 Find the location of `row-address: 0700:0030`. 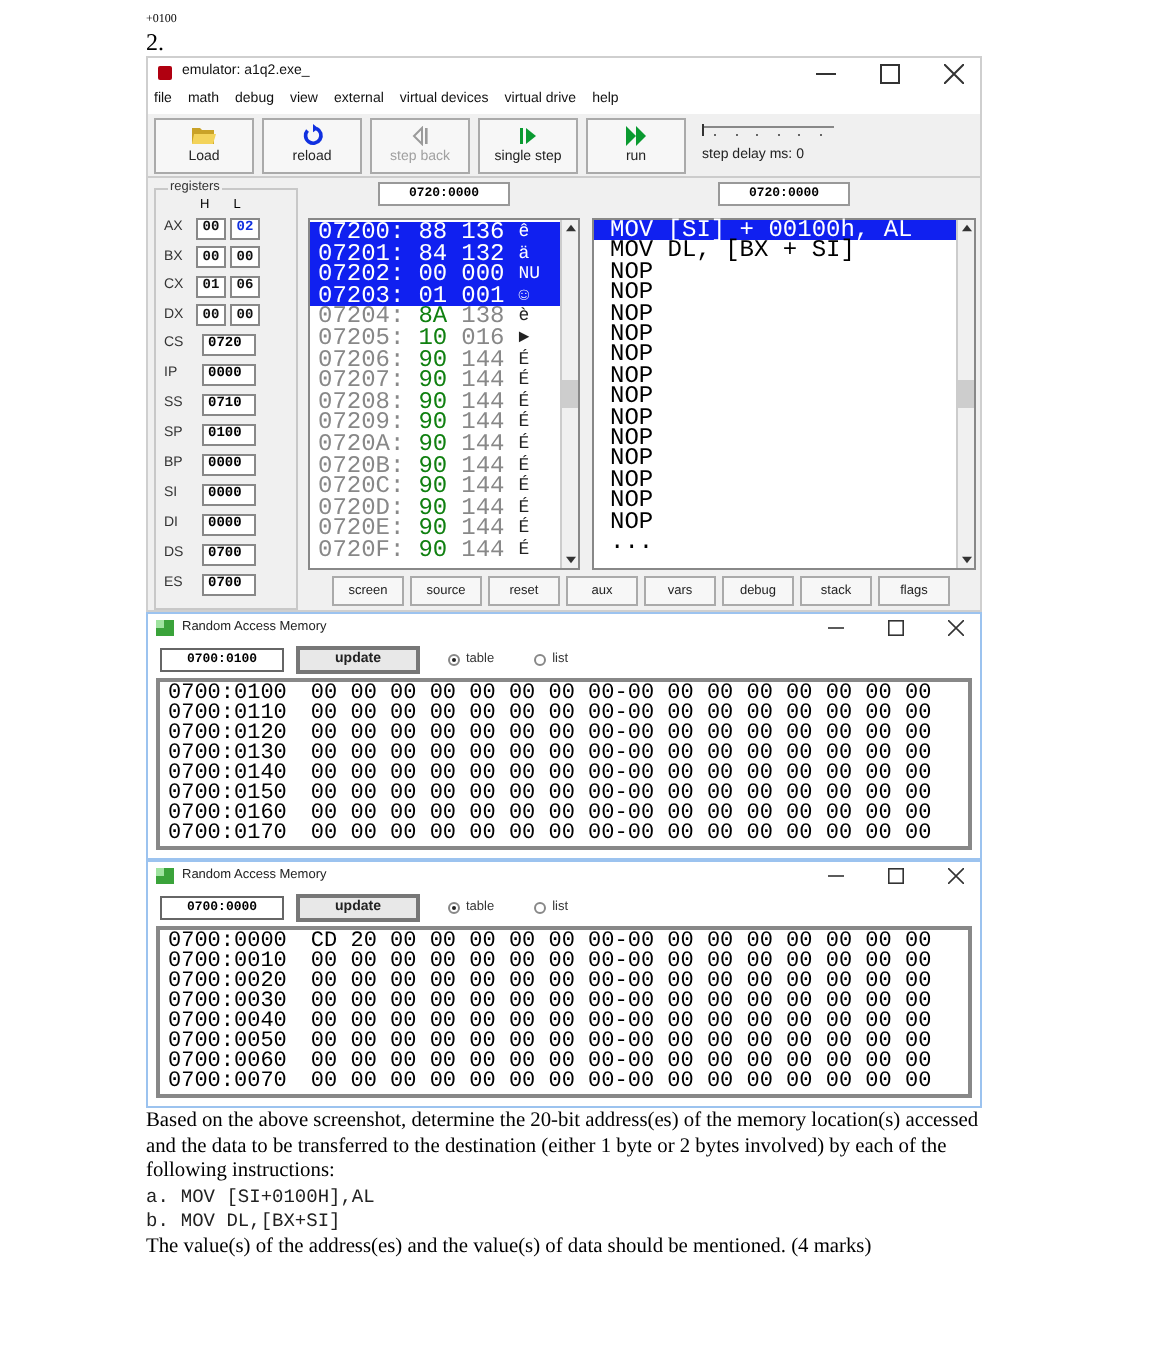

row-address: 0700:0030 is located at coordinates (227, 1002).